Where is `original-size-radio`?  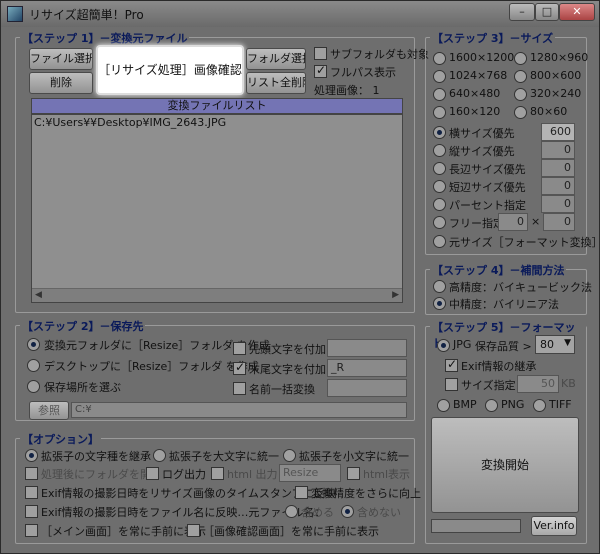 original-size-radio is located at coordinates (439, 241).